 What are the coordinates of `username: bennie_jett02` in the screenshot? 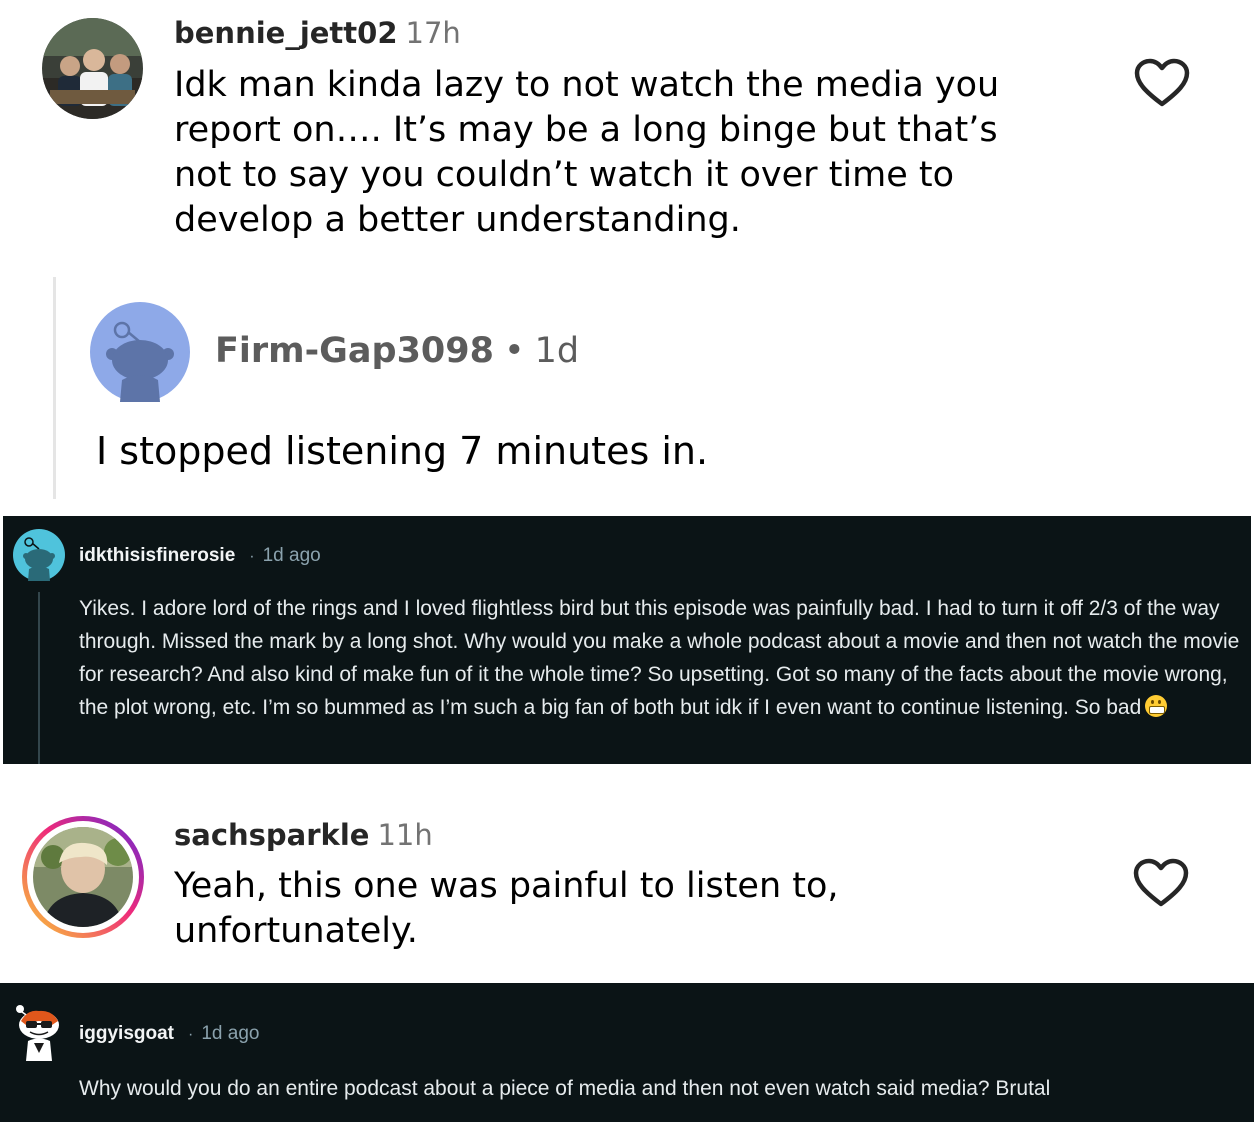 It's located at (286, 33).